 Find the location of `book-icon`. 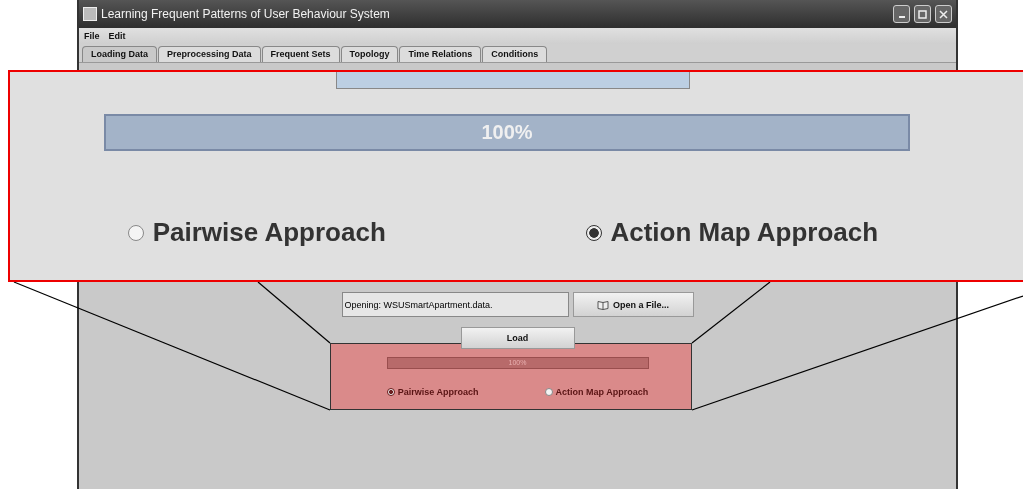

book-icon is located at coordinates (603, 304).